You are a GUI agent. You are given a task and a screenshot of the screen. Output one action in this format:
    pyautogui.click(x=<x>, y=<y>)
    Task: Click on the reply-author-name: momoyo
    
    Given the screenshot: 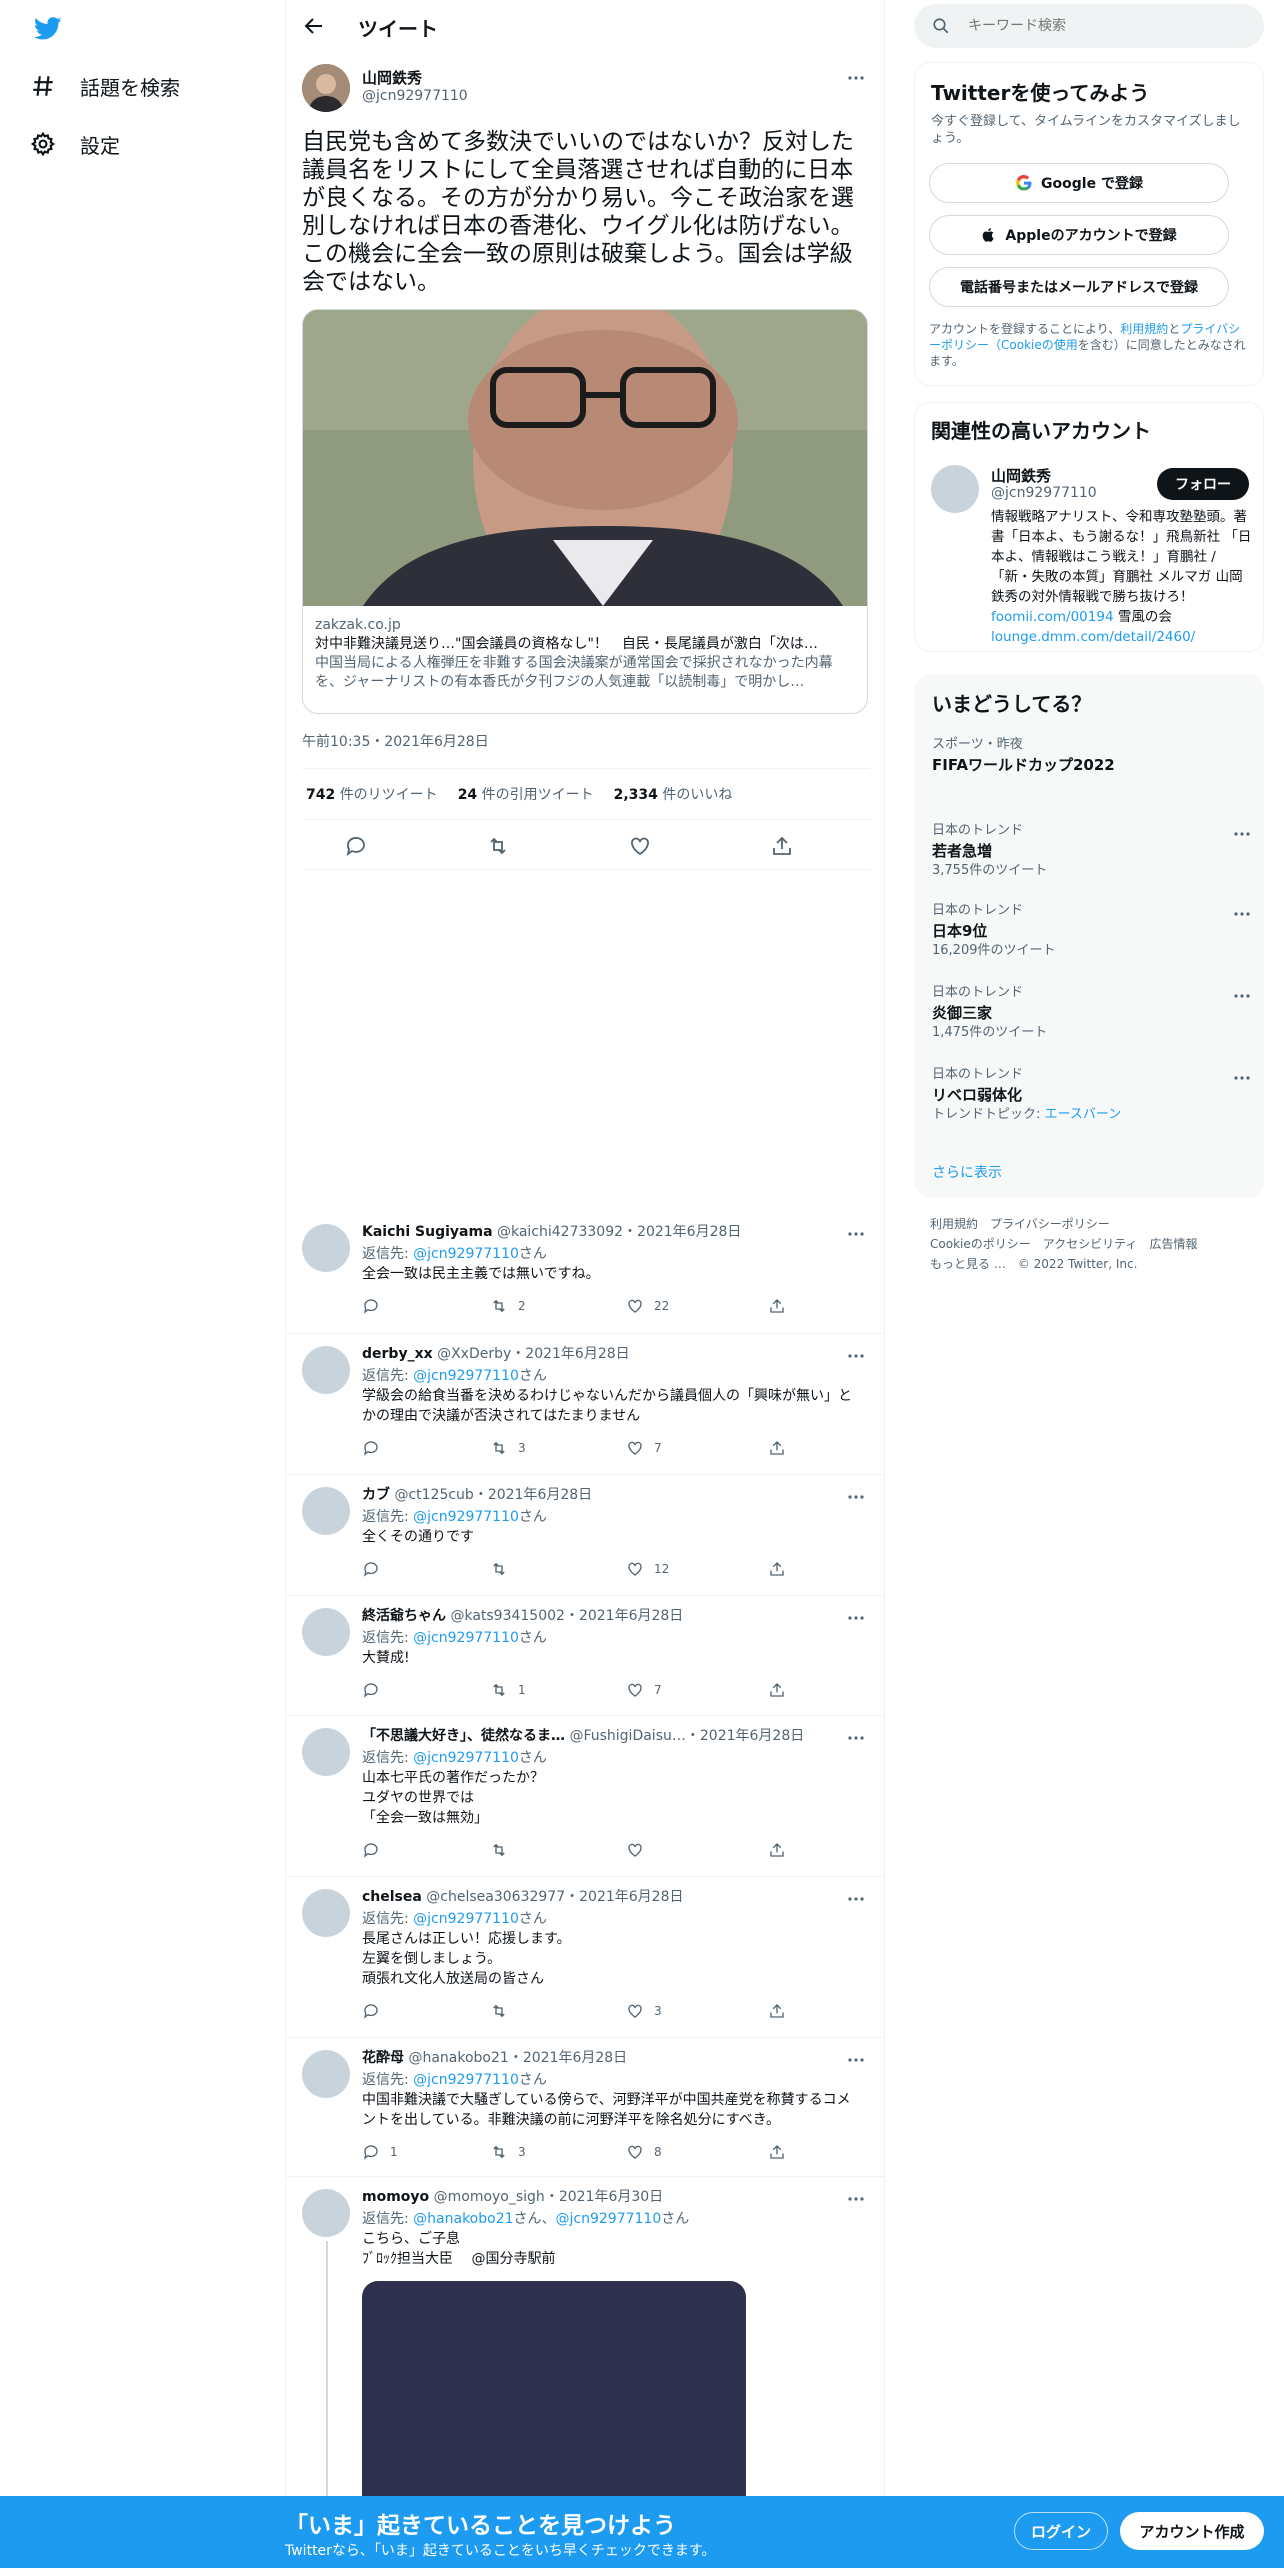 What is the action you would take?
    pyautogui.click(x=395, y=2197)
    